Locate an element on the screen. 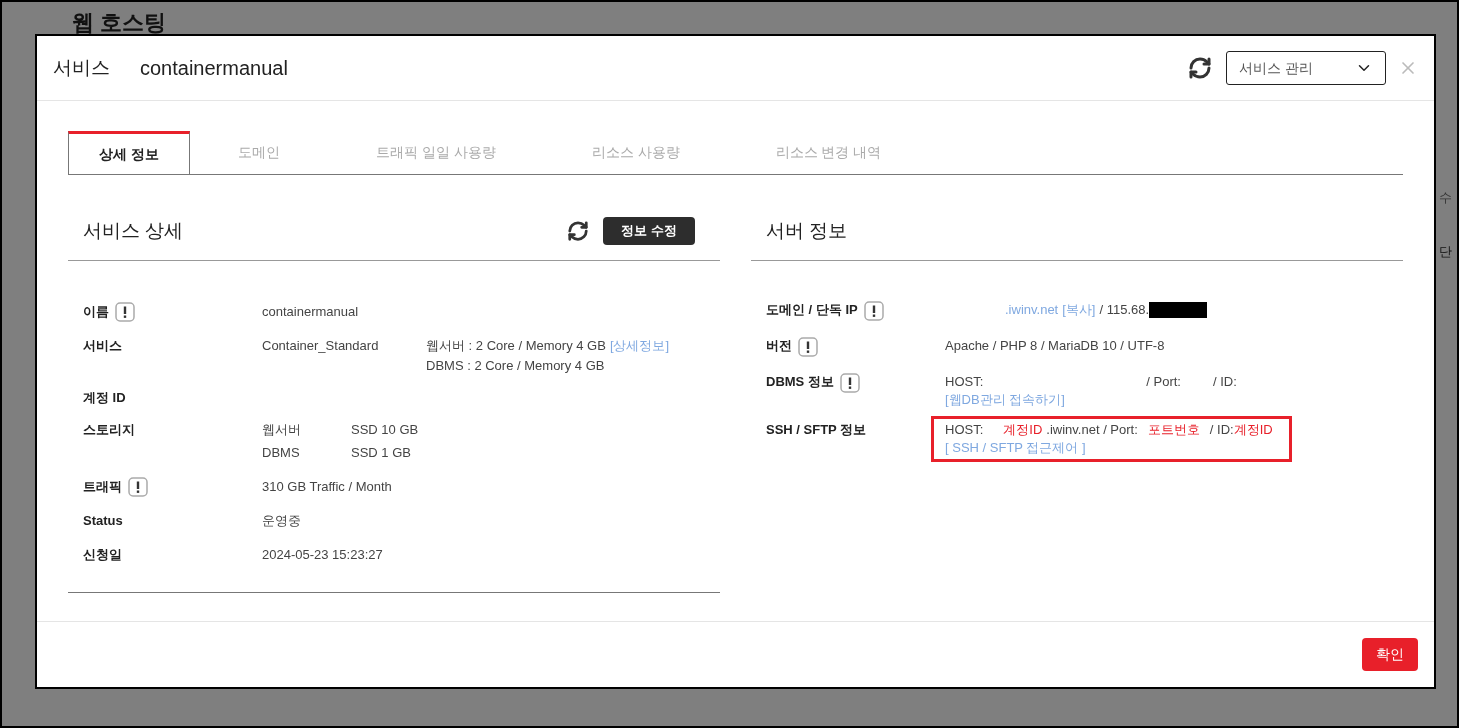  tab: 상세 정보 is located at coordinates (129, 152).